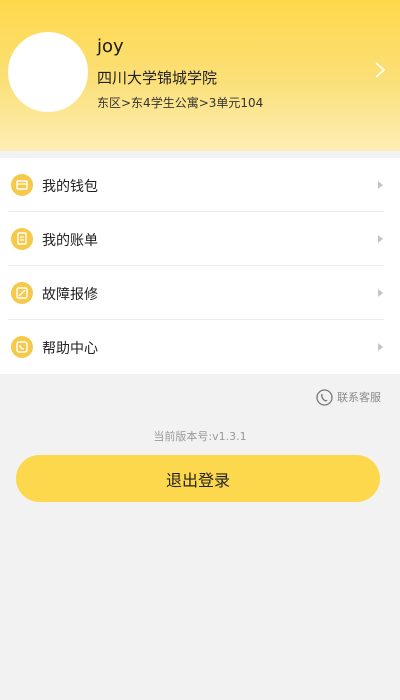 The height and width of the screenshot is (700, 400). I want to click on contact-service-link: 联系客服, so click(348, 397).